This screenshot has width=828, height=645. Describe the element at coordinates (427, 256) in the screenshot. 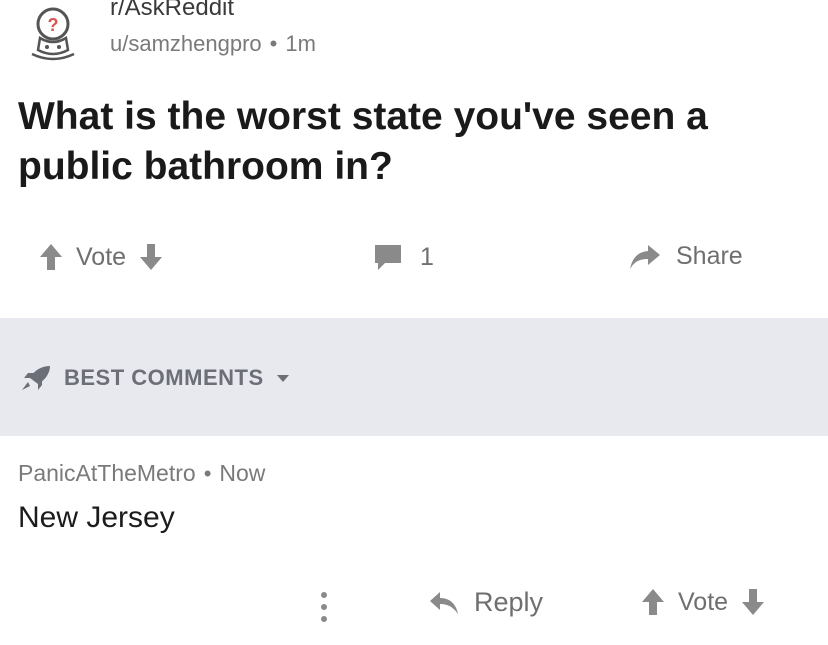

I see `comment-count-value: 1` at that location.